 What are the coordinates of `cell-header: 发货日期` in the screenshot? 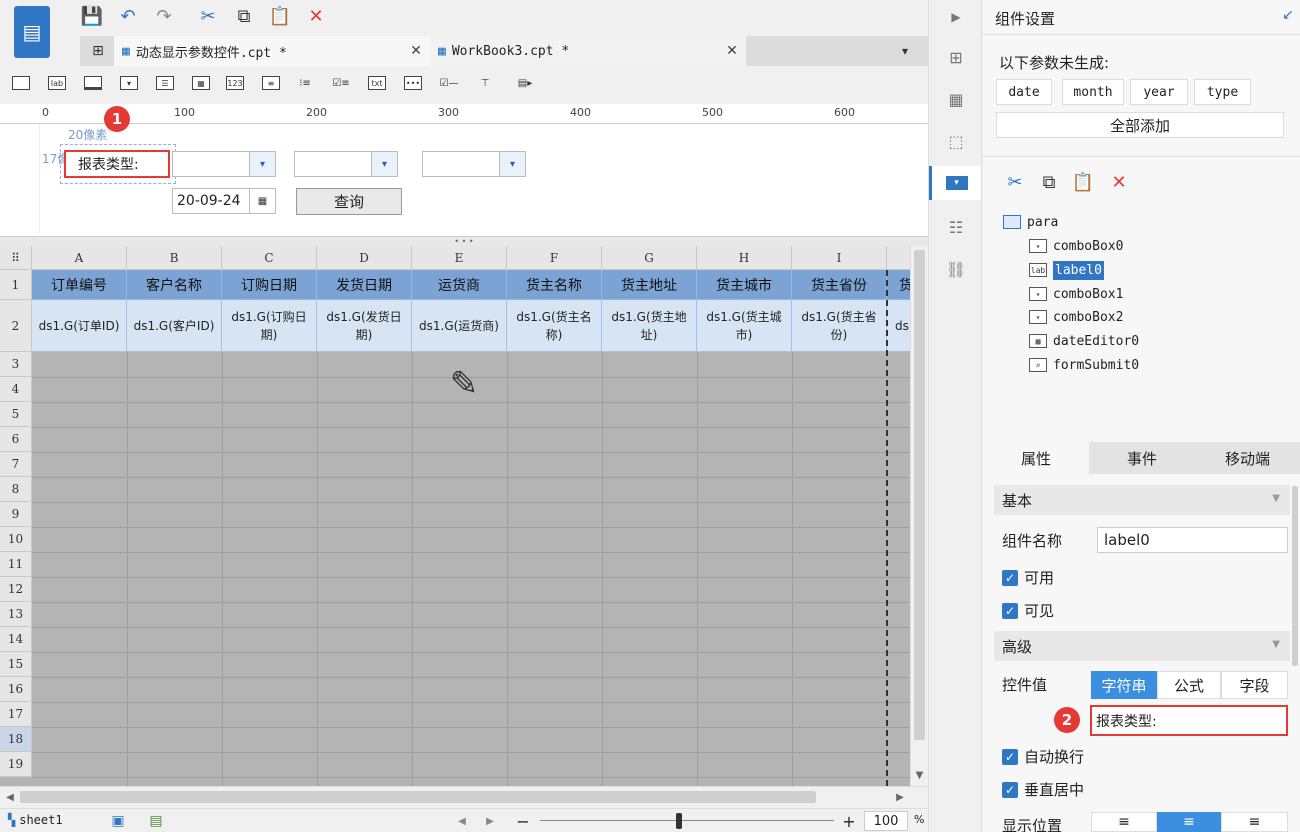 It's located at (364, 285).